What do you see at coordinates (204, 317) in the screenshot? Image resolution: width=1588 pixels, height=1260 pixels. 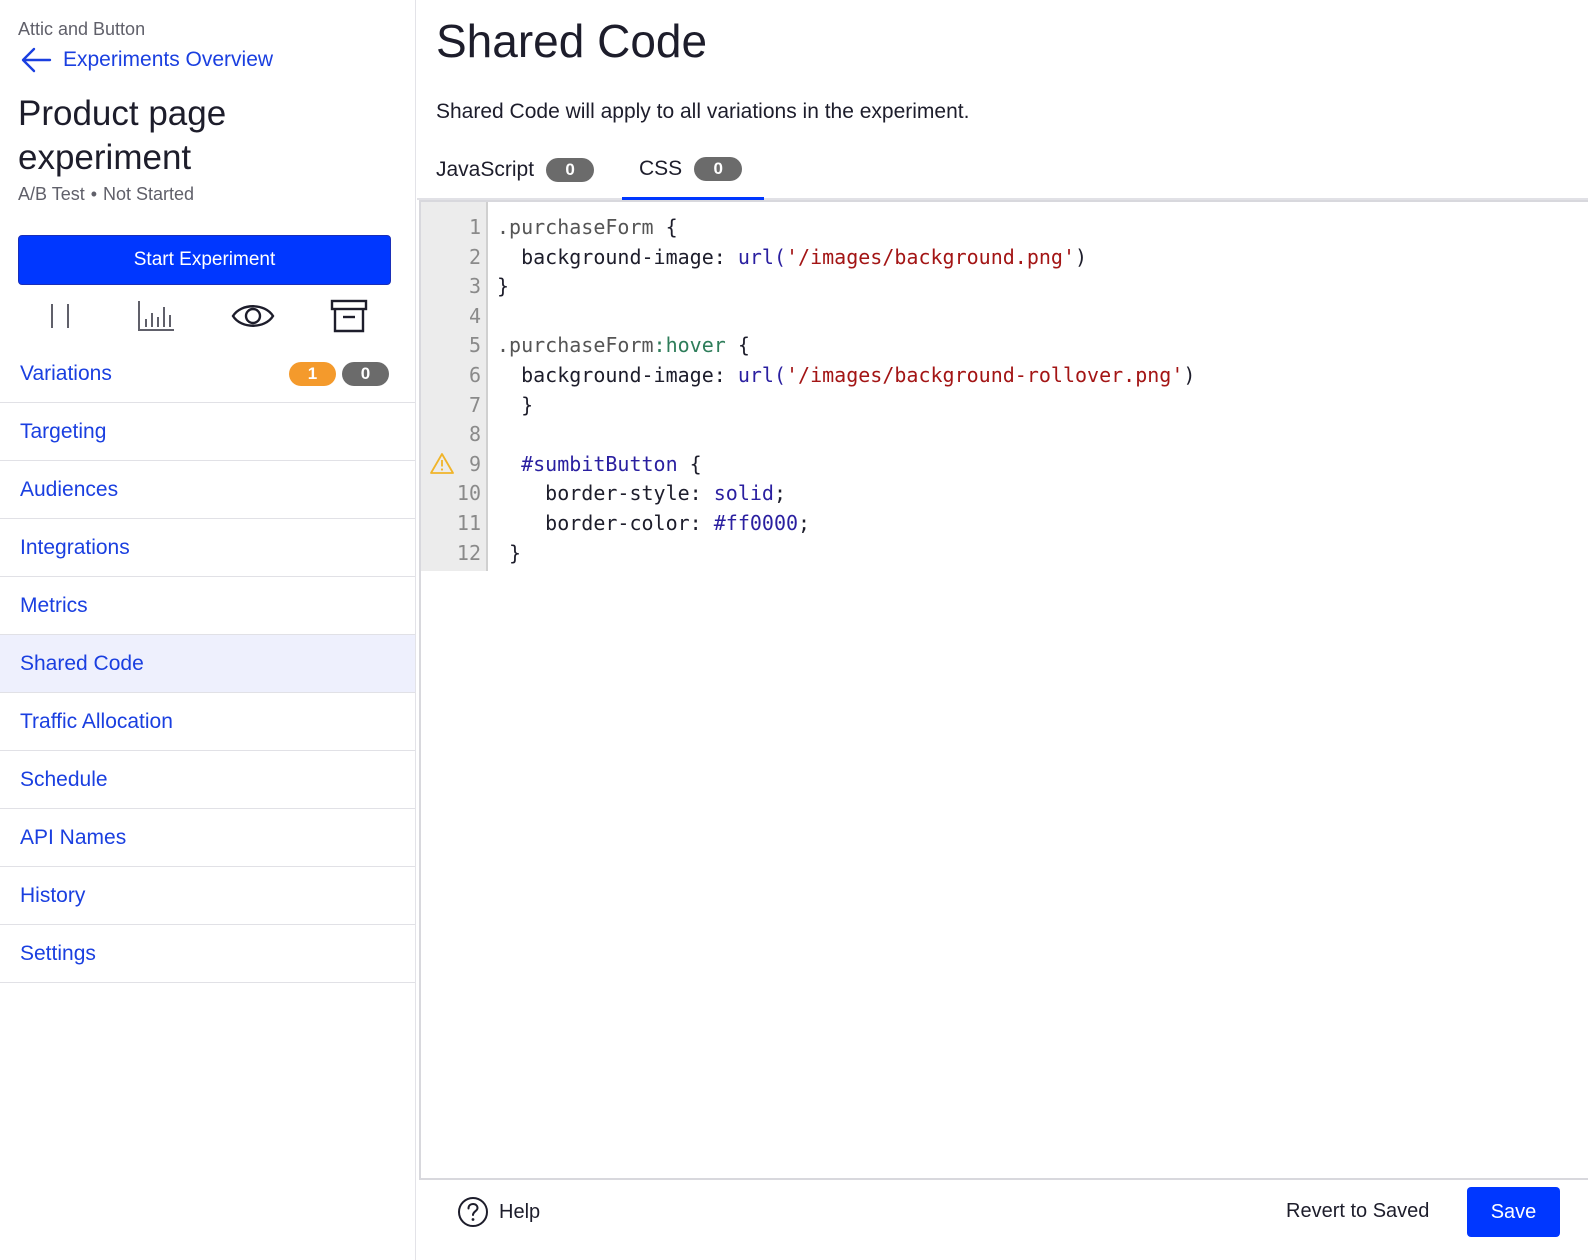 I see `experiment-actions` at bounding box center [204, 317].